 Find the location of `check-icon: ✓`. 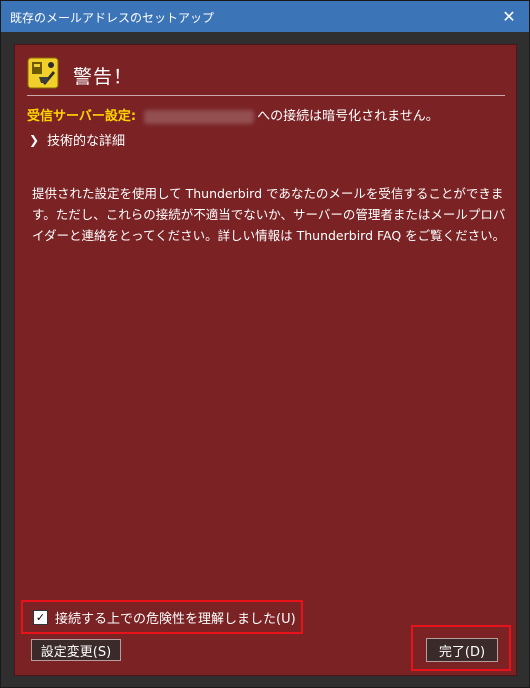

check-icon: ✓ is located at coordinates (40, 617).